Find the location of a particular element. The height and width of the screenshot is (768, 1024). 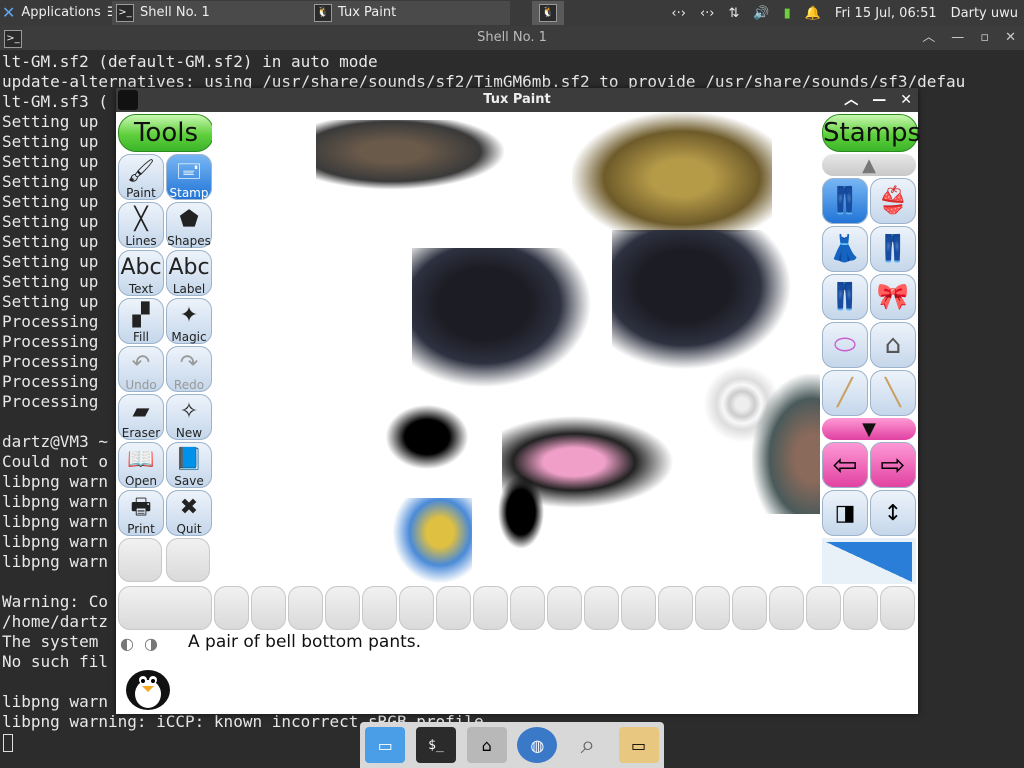

tool-magic: ✦ Magic is located at coordinates (189, 321).